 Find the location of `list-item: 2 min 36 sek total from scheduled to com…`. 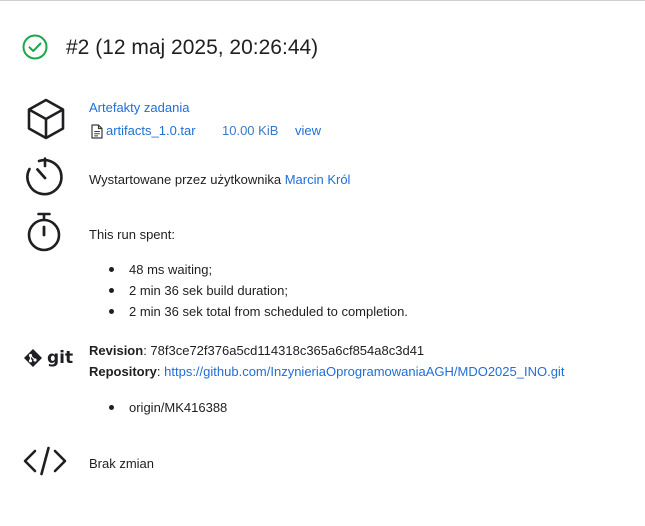

list-item: 2 min 36 sek total from scheduled to com… is located at coordinates (255, 313).